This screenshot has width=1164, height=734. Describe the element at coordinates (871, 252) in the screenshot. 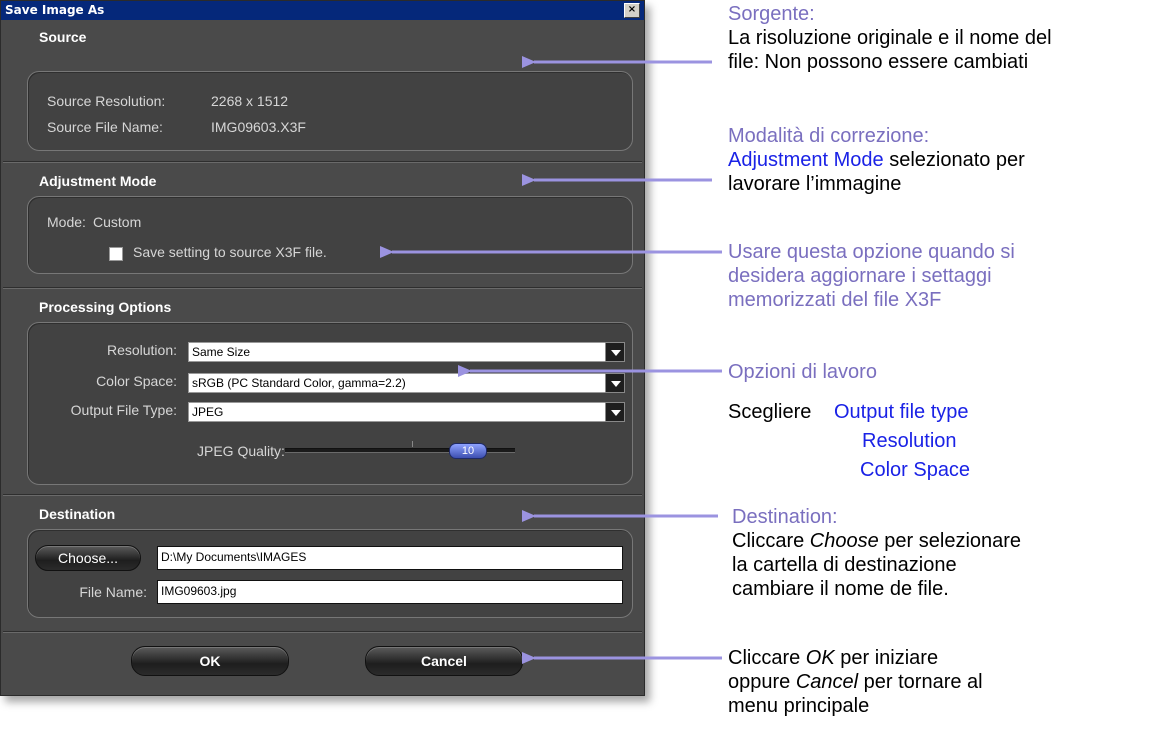

I see `note-checkbox-line1: Usare questa opzione quando si` at that location.